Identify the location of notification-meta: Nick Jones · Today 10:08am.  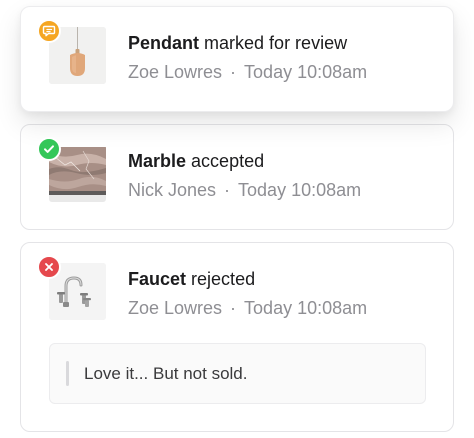
(244, 190).